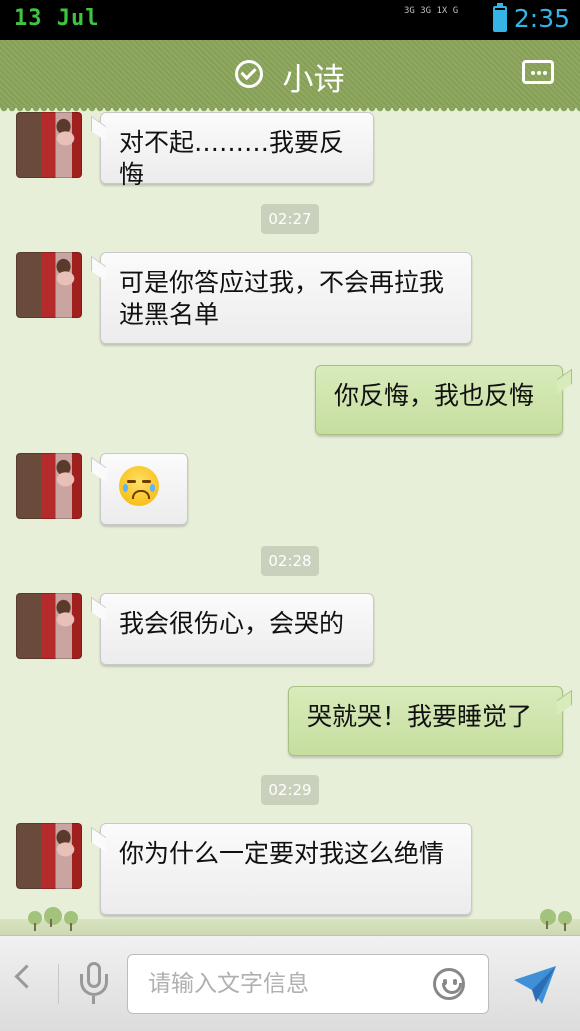 This screenshot has height=1031, width=580. What do you see at coordinates (420, 716) in the screenshot?
I see `message-text: 哭就哭！我要睡觉了` at bounding box center [420, 716].